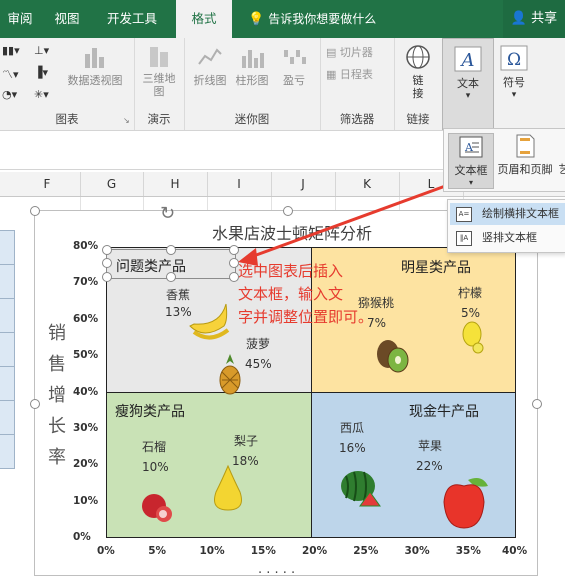  What do you see at coordinates (322, 19) in the screenshot?
I see `tell-me-text: 告诉我你想要做什么` at bounding box center [322, 19].